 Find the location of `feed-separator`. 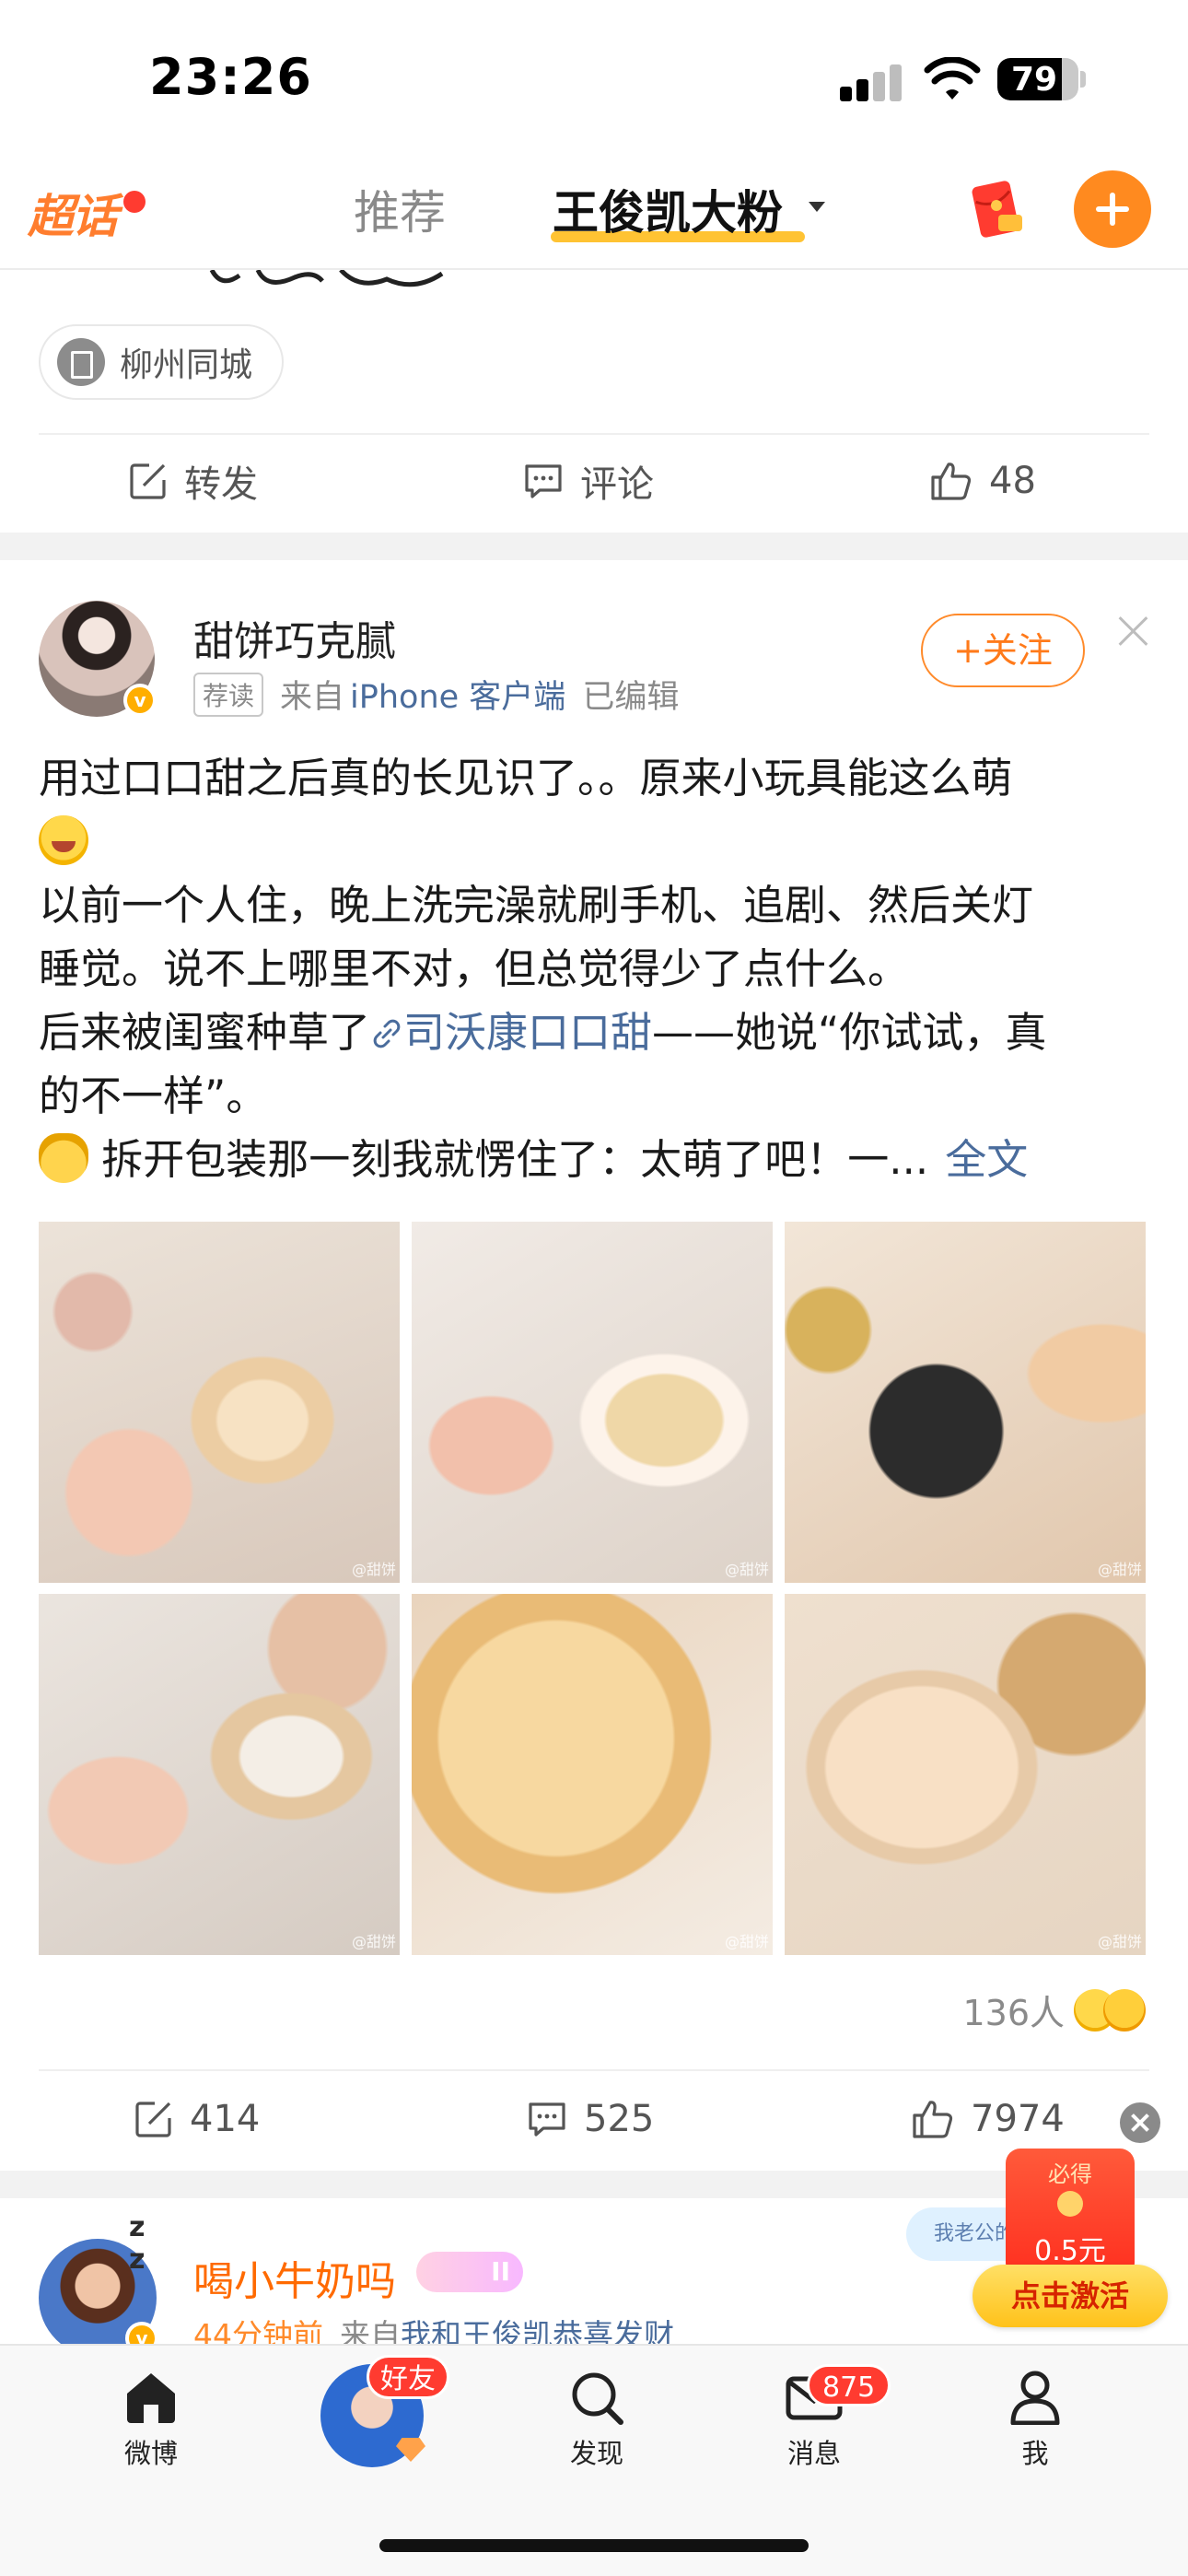

feed-separator is located at coordinates (594, 546).